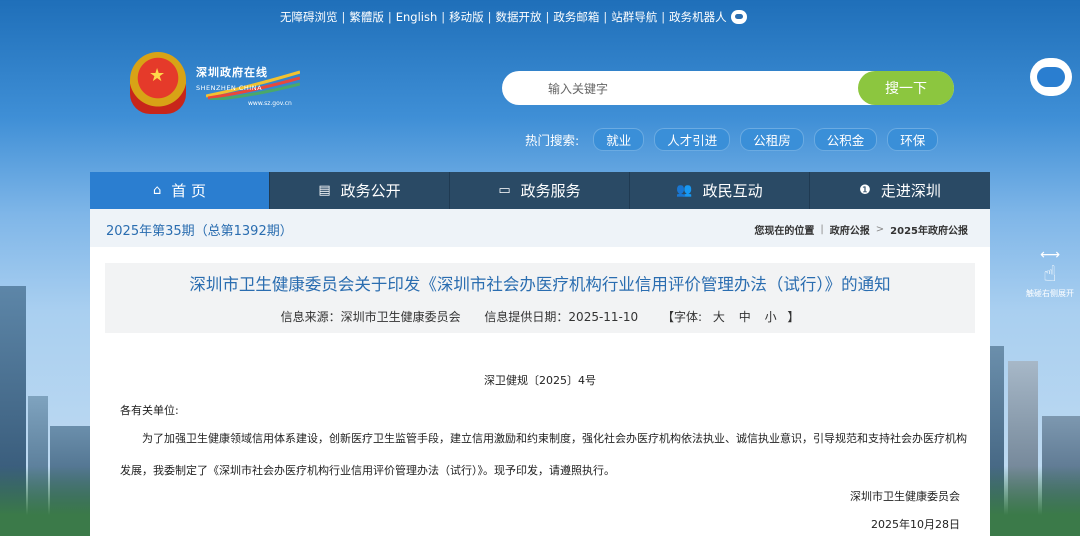 The image size is (1080, 536). I want to click on font-size-large: 大, so click(719, 317).